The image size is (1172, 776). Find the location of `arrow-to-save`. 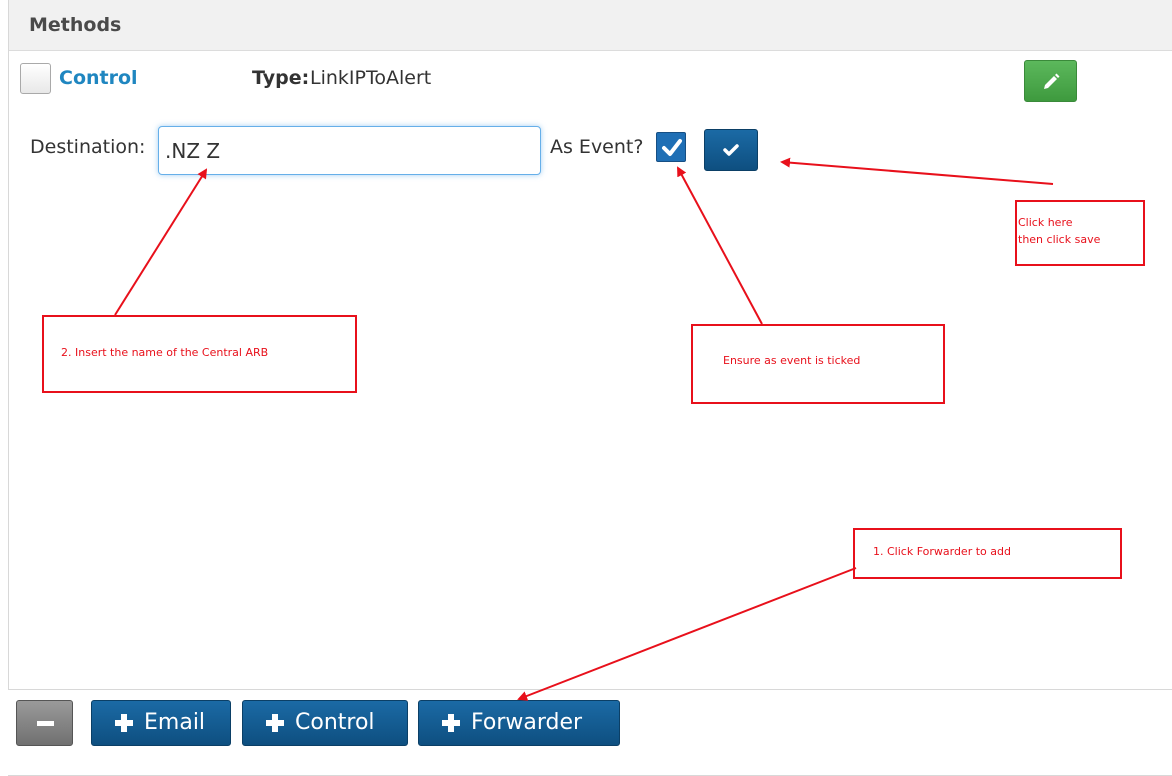

arrow-to-save is located at coordinates (917, 171).